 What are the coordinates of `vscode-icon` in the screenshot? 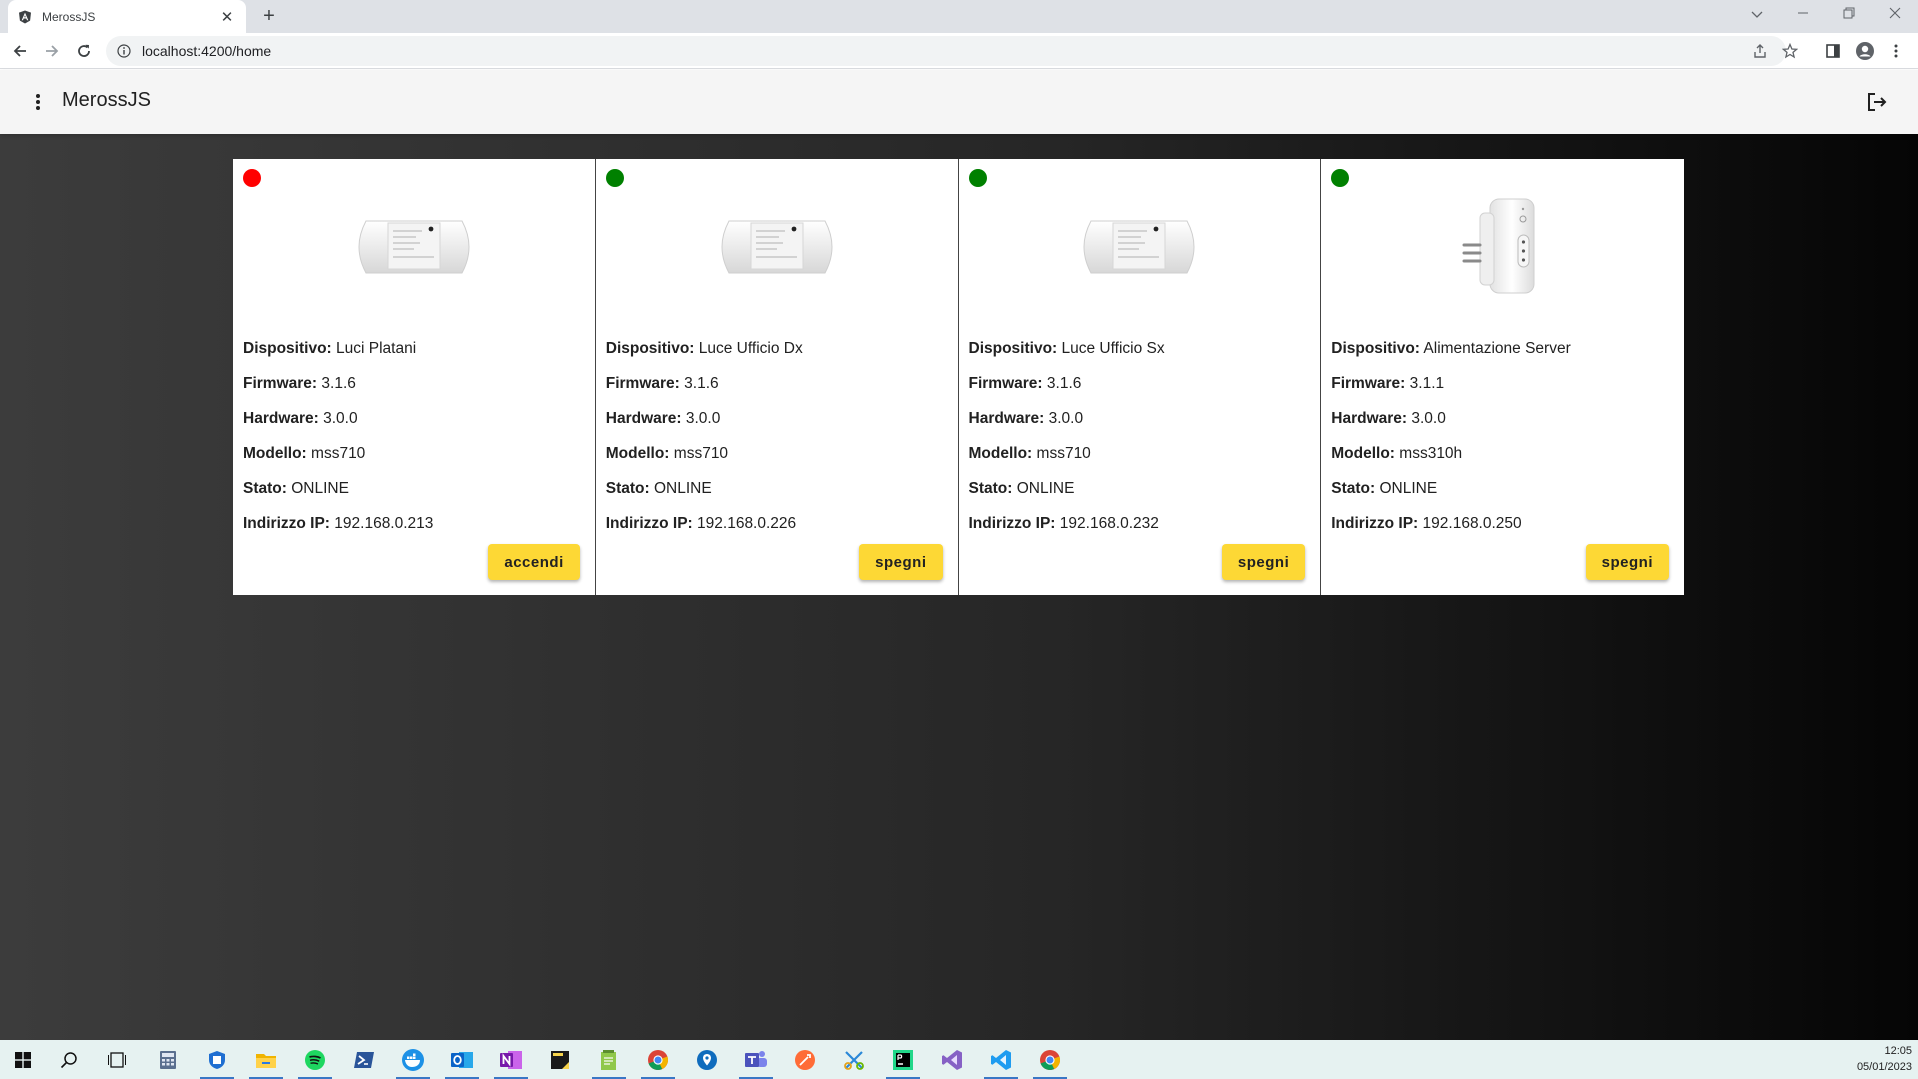 It's located at (1001, 1059).